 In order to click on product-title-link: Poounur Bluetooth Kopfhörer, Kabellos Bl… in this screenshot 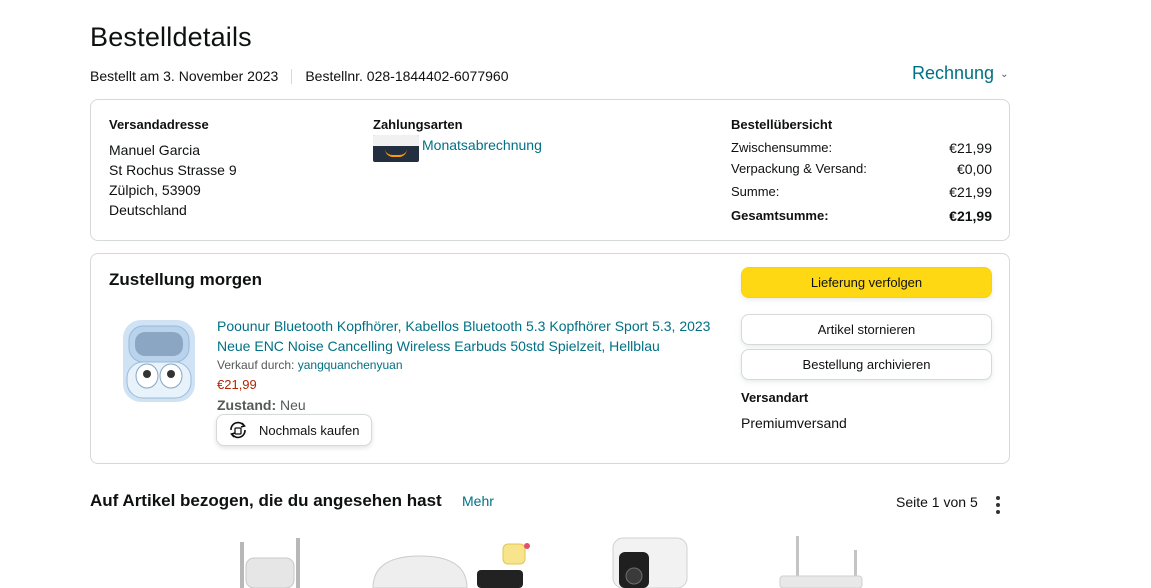, I will do `click(464, 336)`.